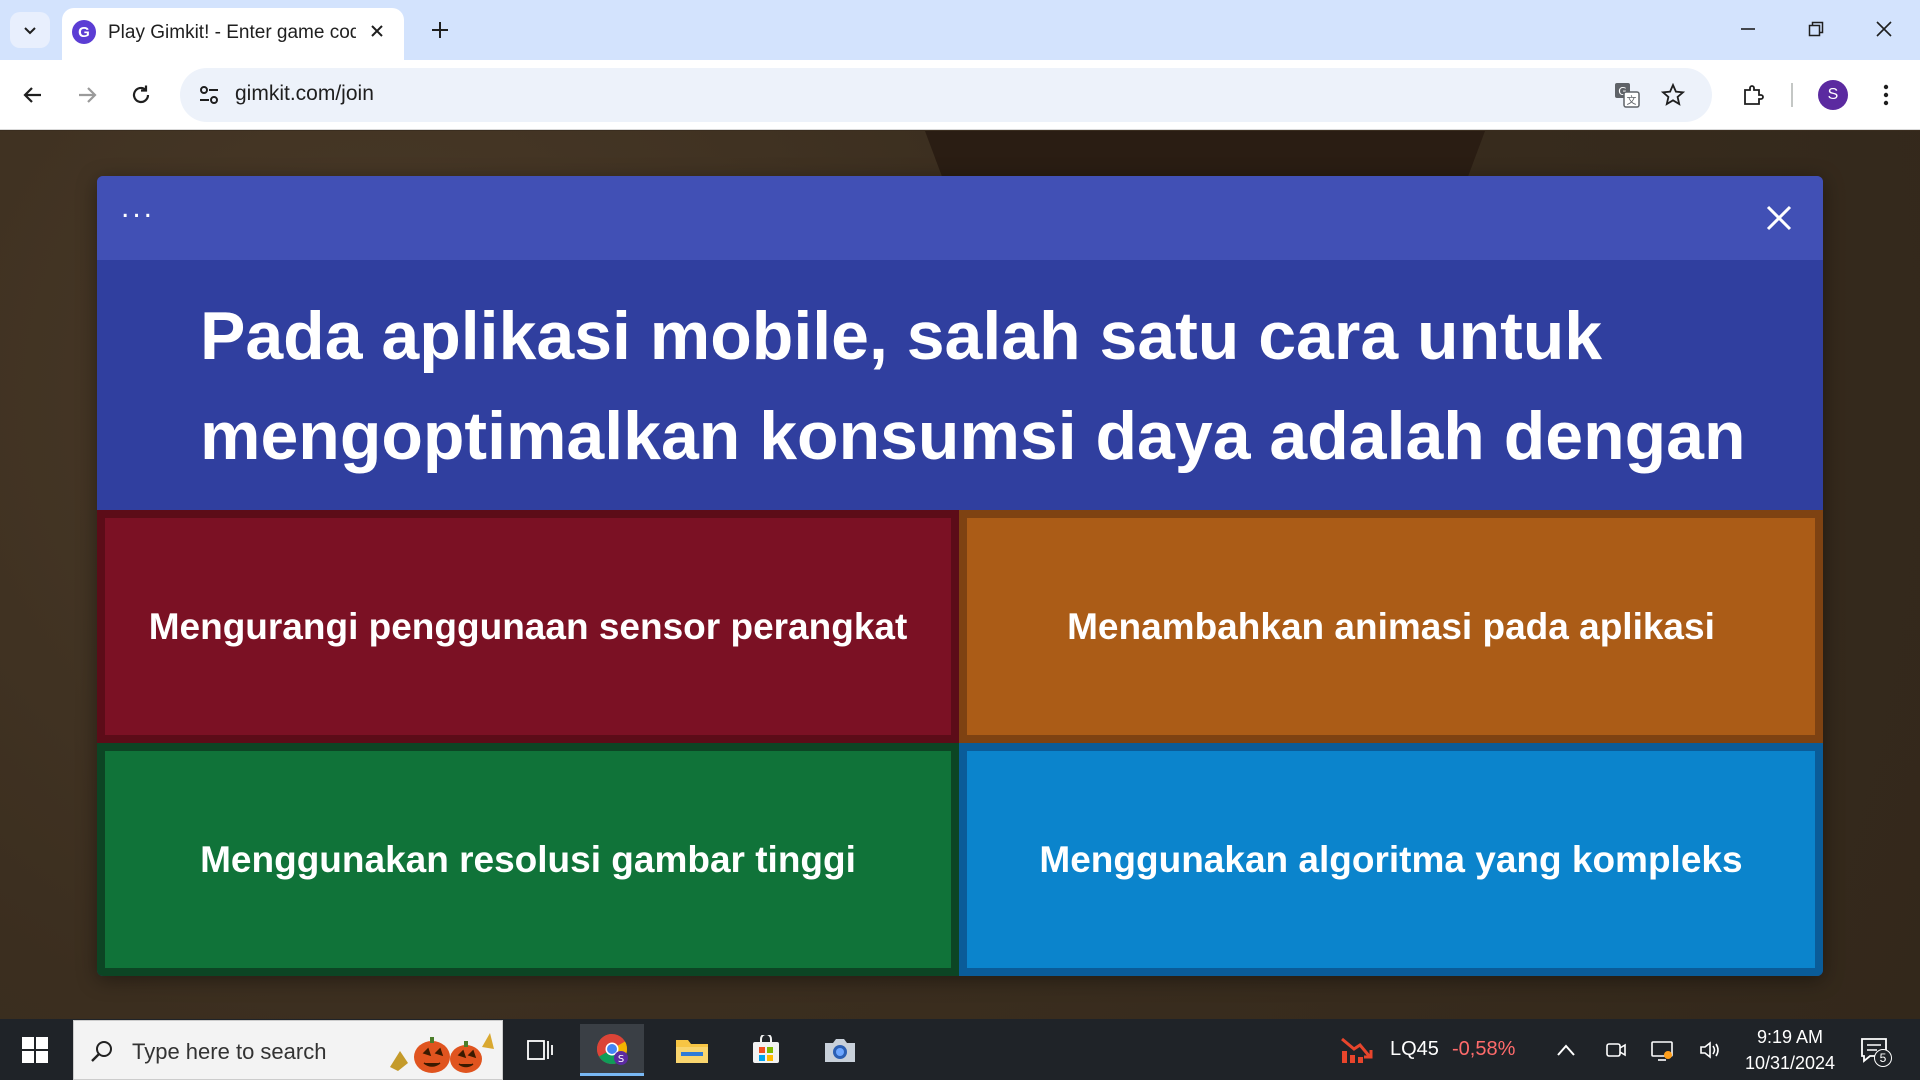 This screenshot has width=1920, height=1080. I want to click on window-close-button, so click(1884, 29).